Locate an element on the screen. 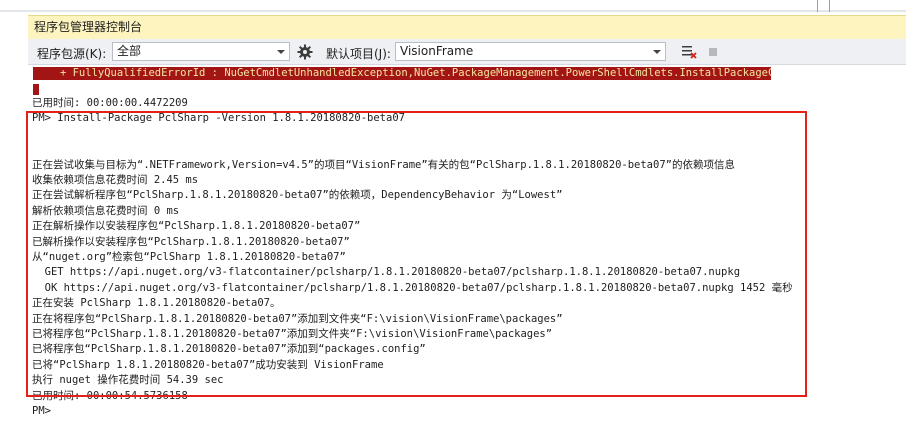 The height and width of the screenshot is (423, 906). package-source-select: 全部 is located at coordinates (201, 51).